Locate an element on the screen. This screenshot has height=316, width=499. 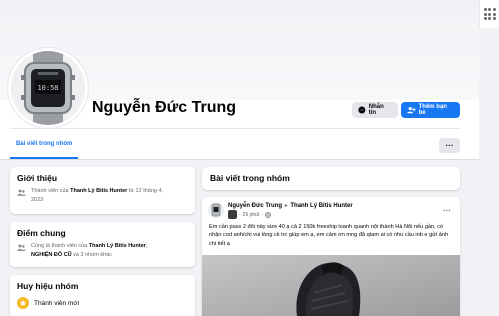
post-image is located at coordinates (331, 285).